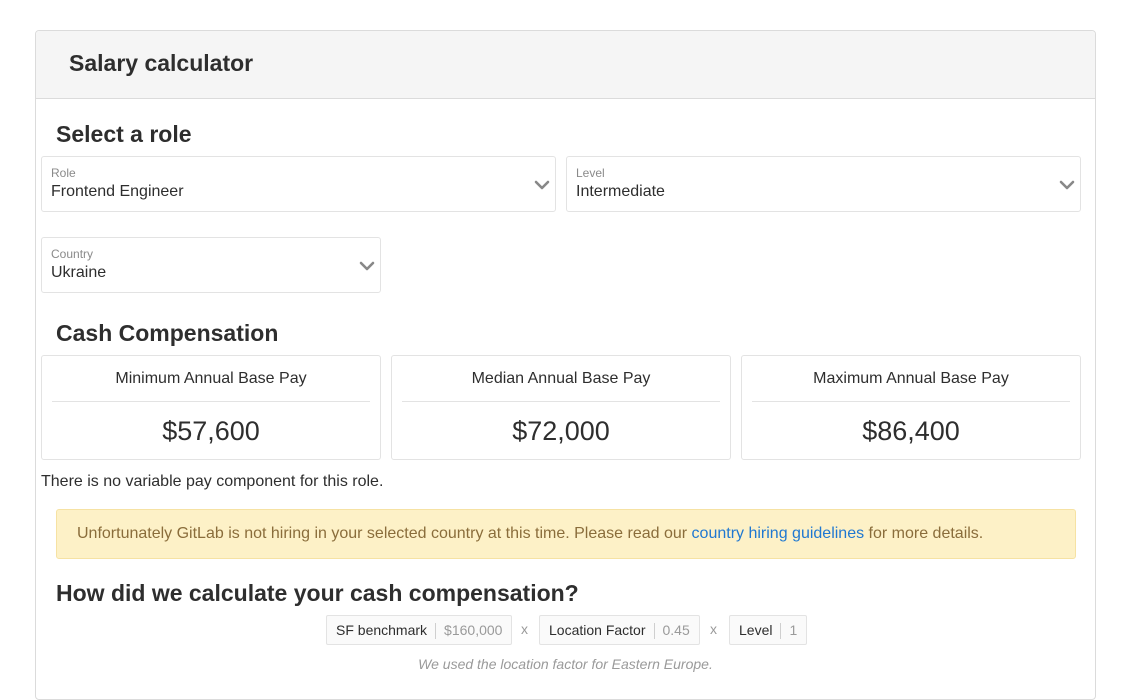  What do you see at coordinates (911, 407) in the screenshot?
I see `maximum-pay-box: Maximum Annual Base Pay $86,400` at bounding box center [911, 407].